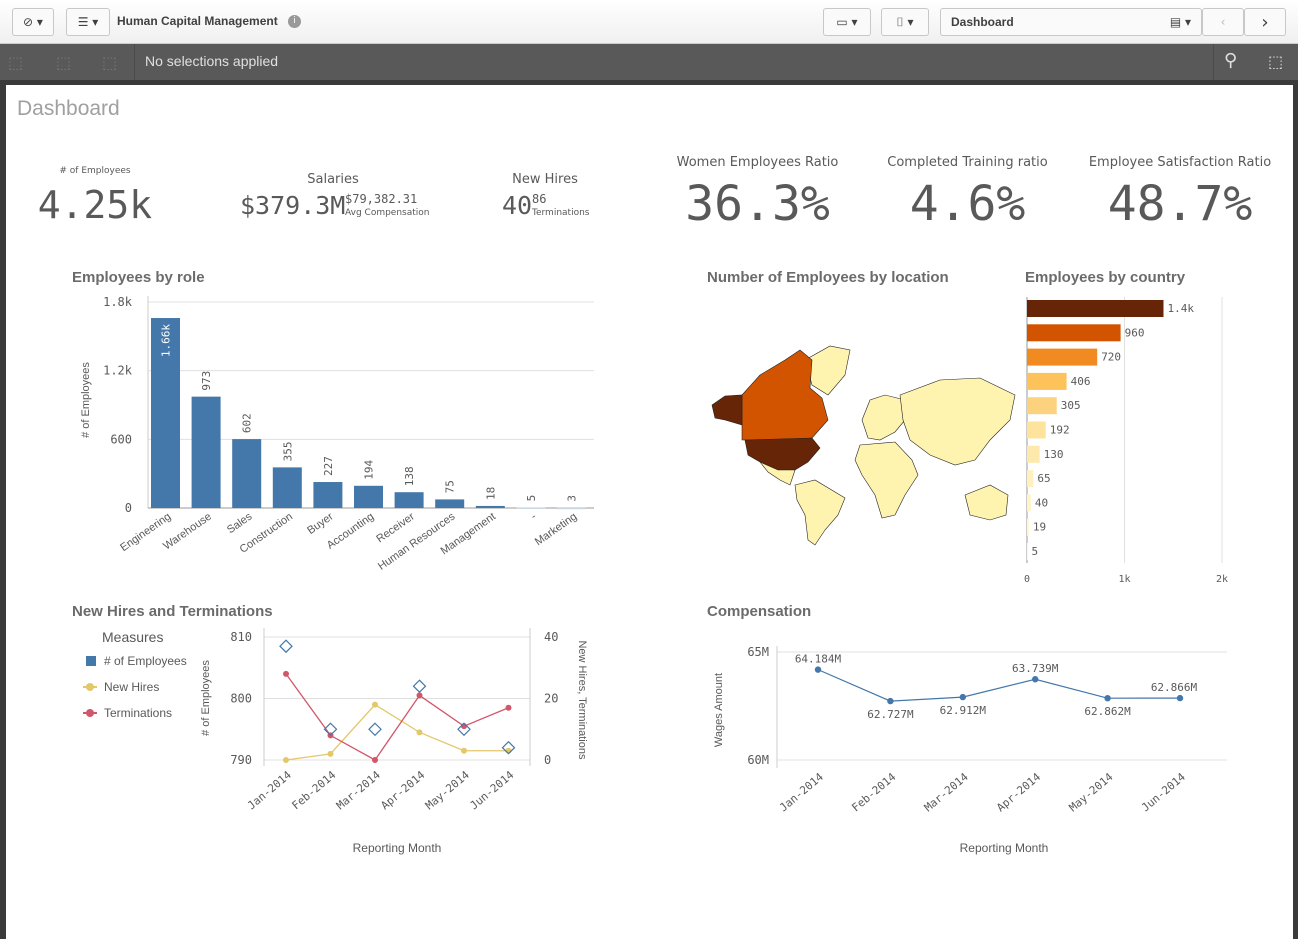  What do you see at coordinates (206, 381) in the screenshot?
I see `bar-value-label: 973` at bounding box center [206, 381].